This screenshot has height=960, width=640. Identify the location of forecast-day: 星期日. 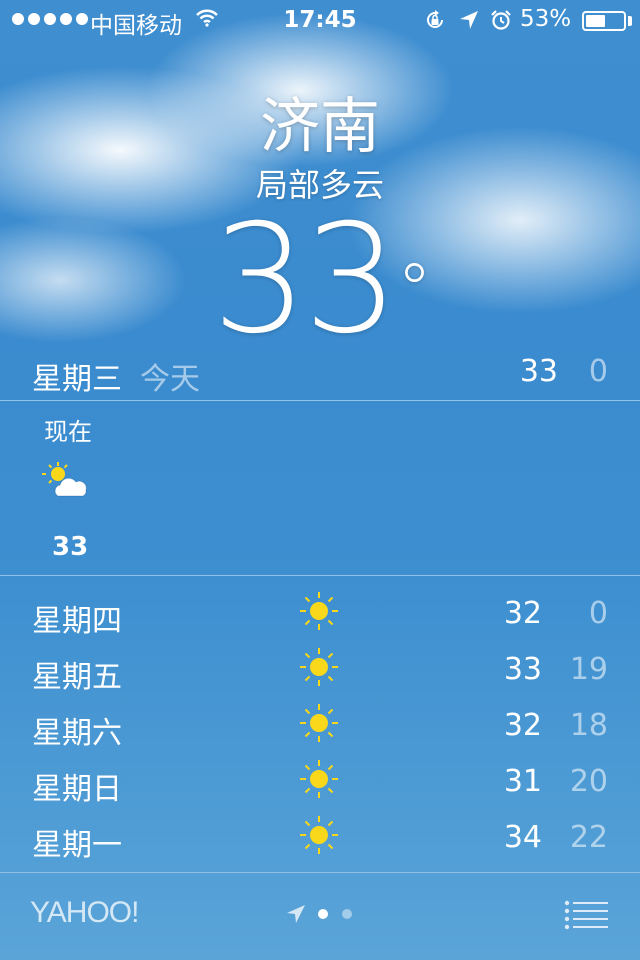
(77, 789).